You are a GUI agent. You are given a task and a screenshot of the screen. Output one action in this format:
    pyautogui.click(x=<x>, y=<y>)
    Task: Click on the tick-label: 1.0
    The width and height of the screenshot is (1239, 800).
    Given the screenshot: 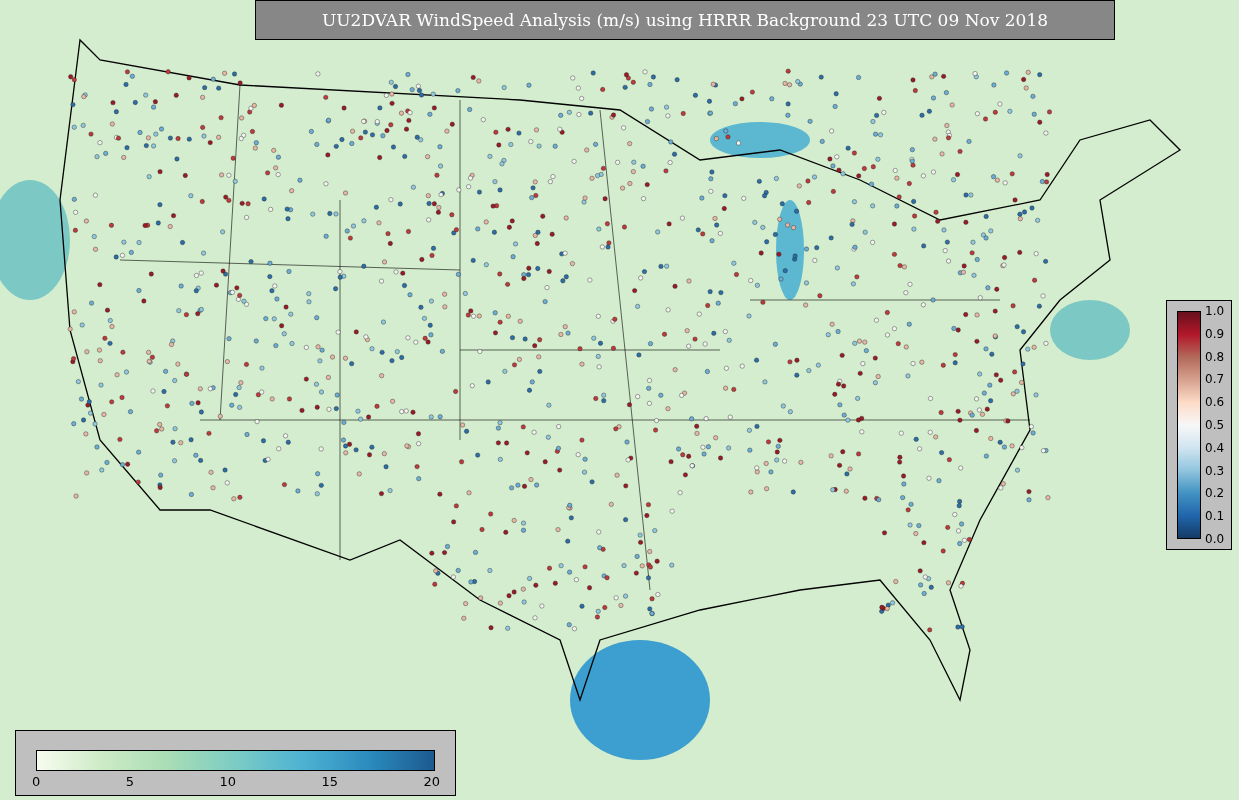 What is the action you would take?
    pyautogui.click(x=1215, y=311)
    